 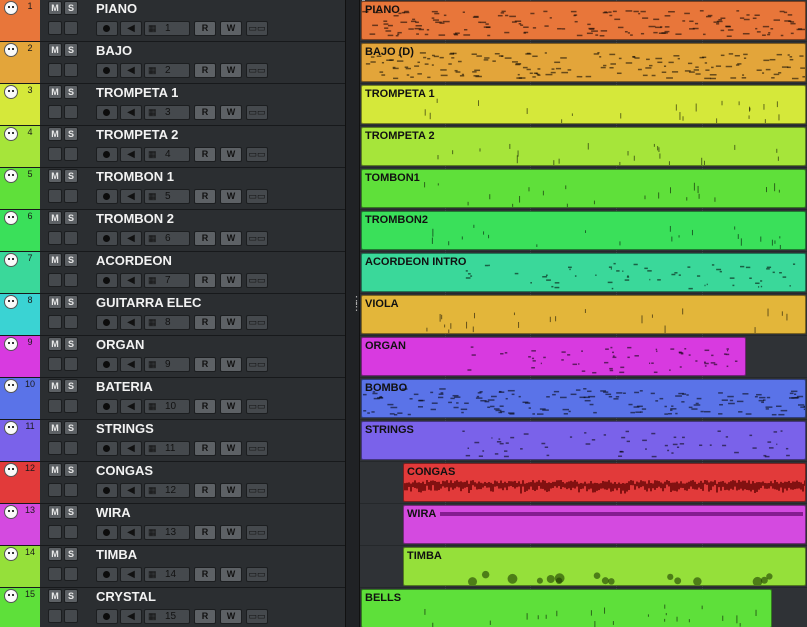 I want to click on track-name: STRINGS, so click(x=125, y=428).